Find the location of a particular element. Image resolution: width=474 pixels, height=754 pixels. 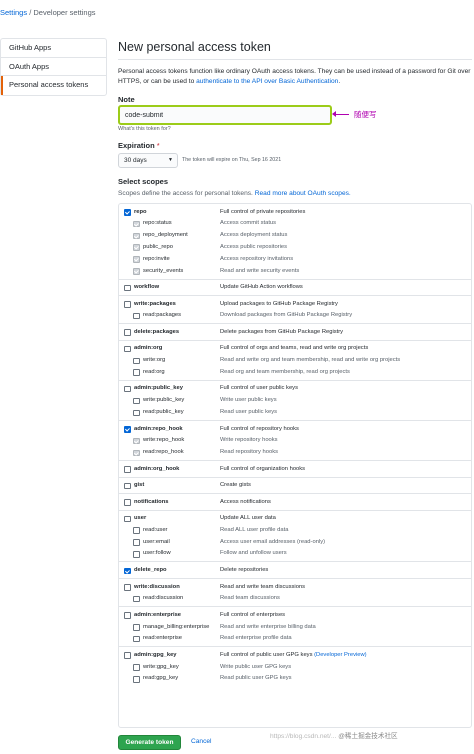

scope-description-text: Read repository hooks is located at coordinates (249, 452).